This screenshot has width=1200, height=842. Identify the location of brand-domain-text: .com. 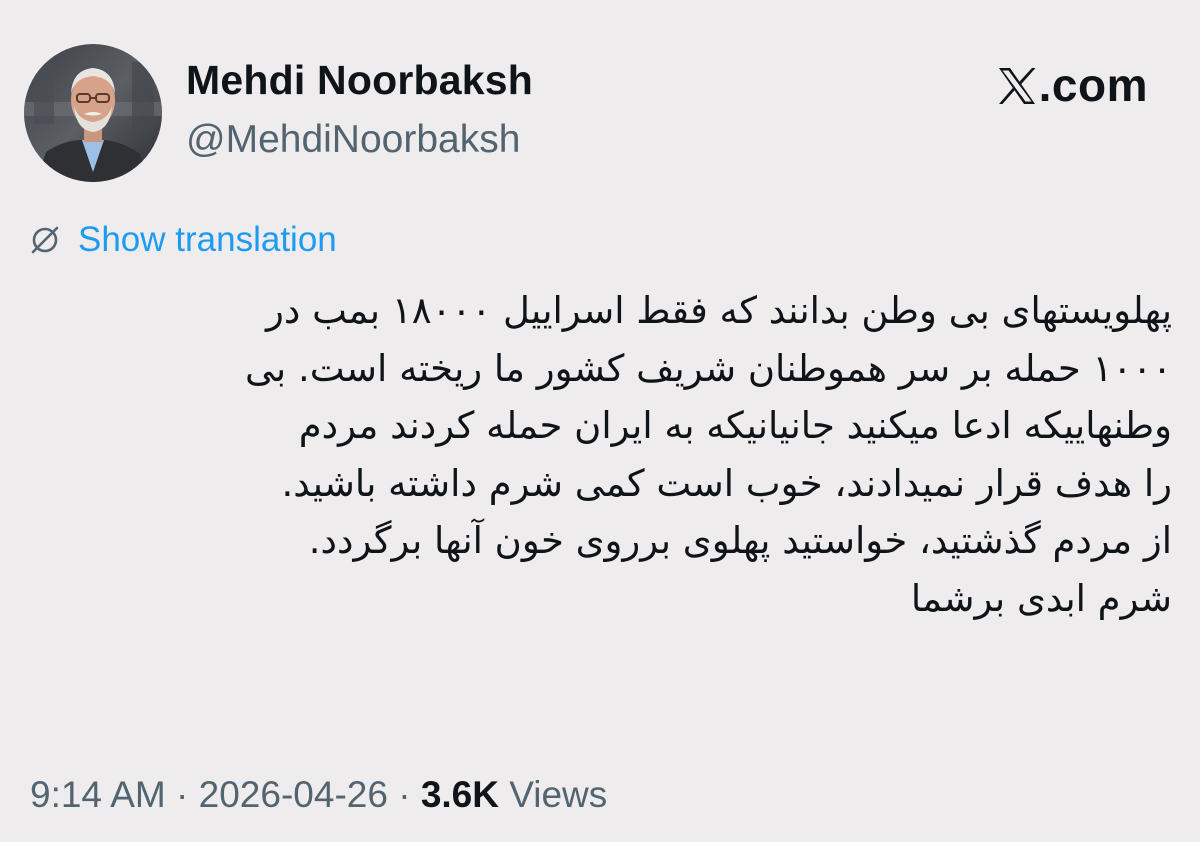
(1093, 85).